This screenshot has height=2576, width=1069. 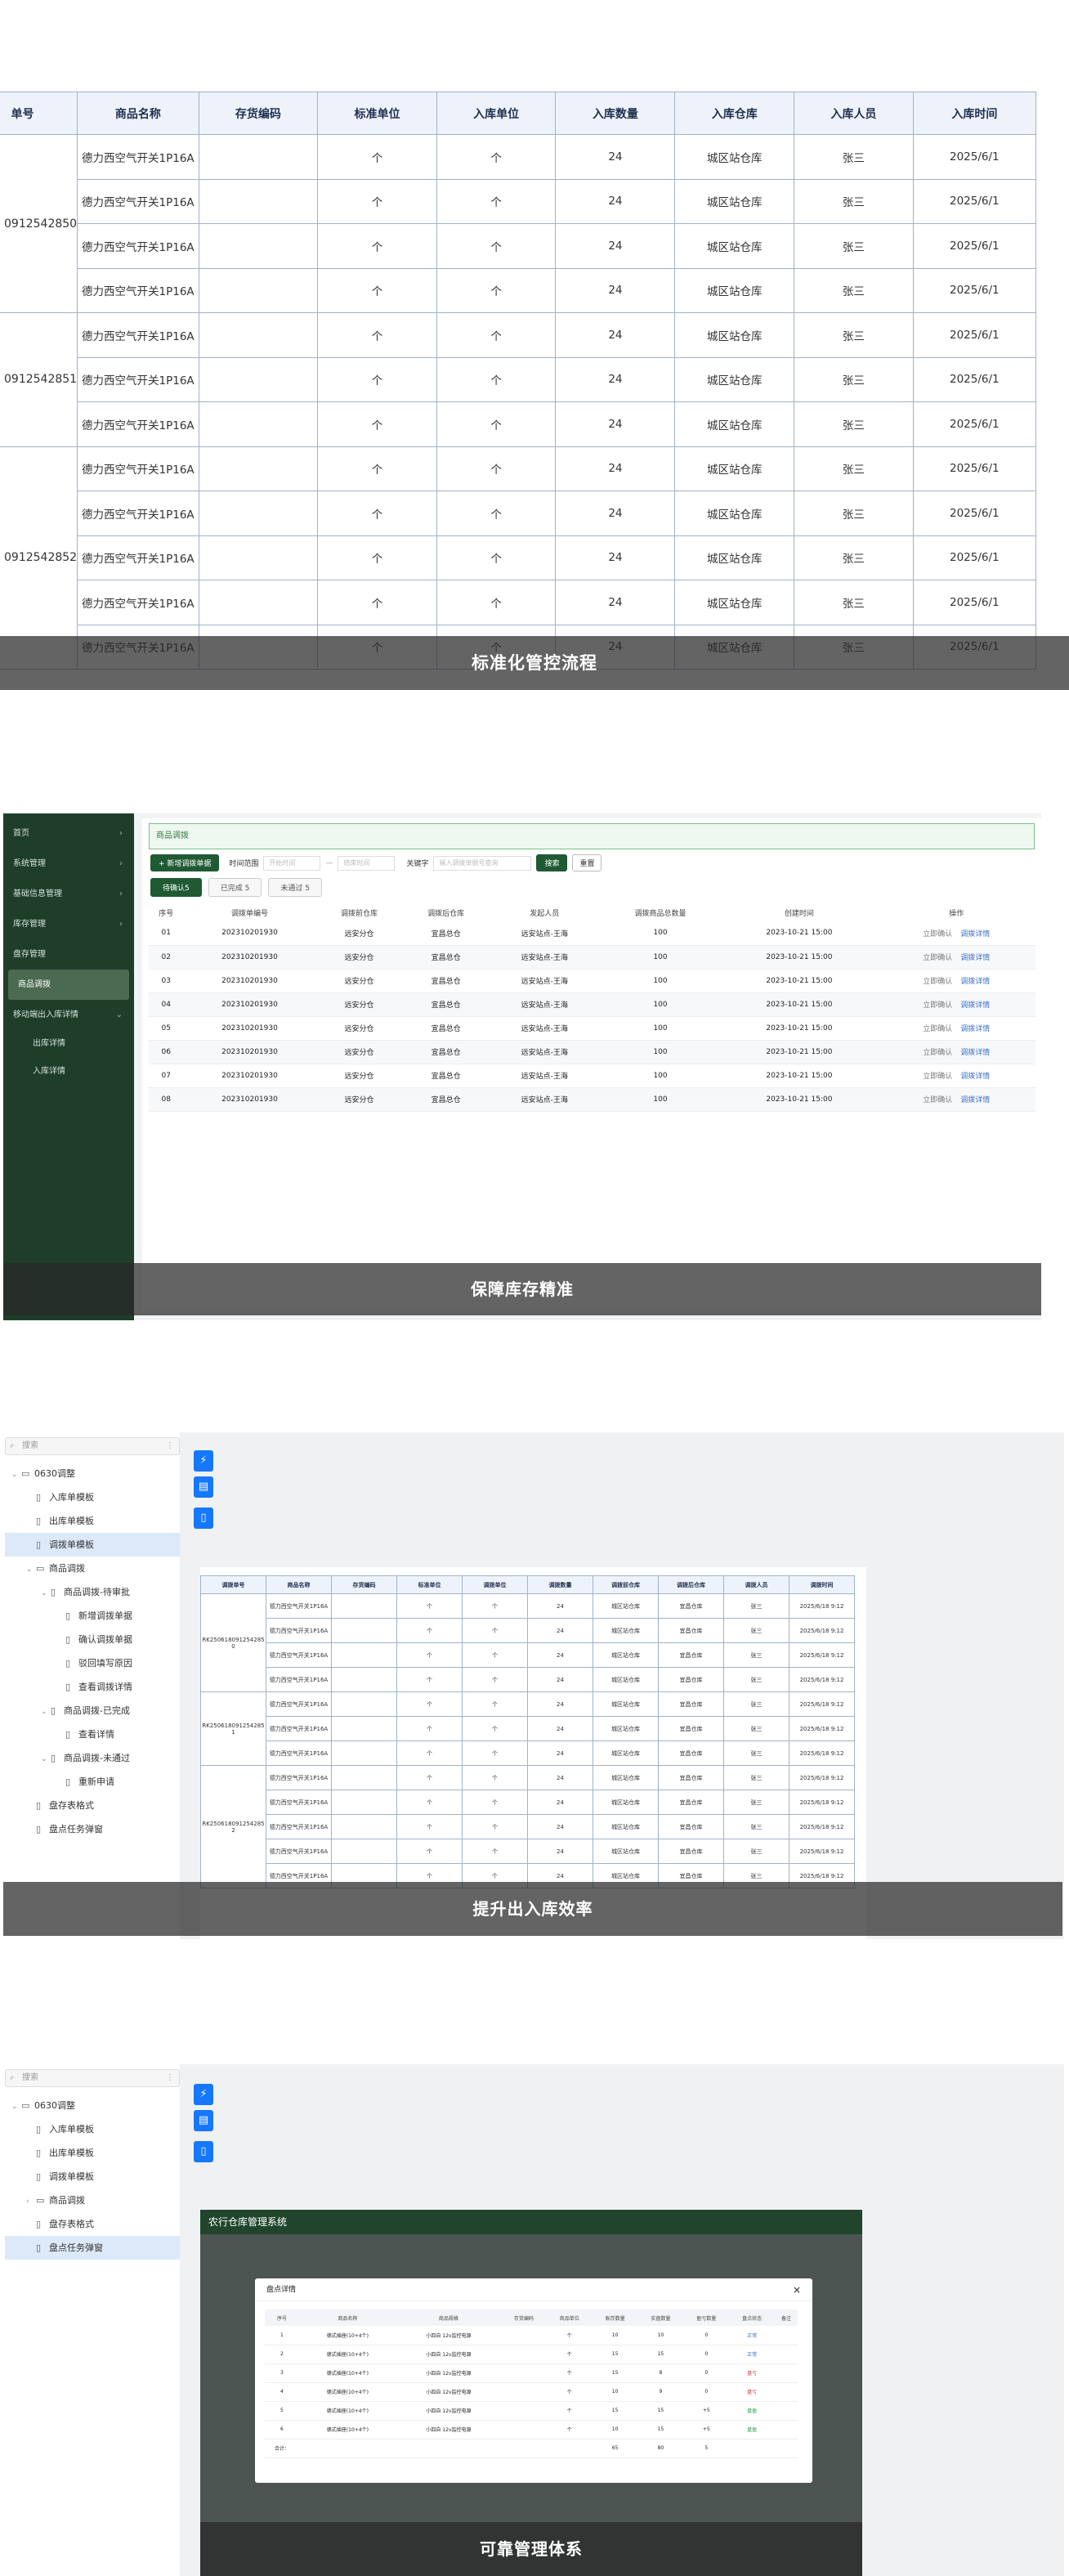 What do you see at coordinates (92, 1616) in the screenshot?
I see `tree-node: ▯ 新增调拨单据` at bounding box center [92, 1616].